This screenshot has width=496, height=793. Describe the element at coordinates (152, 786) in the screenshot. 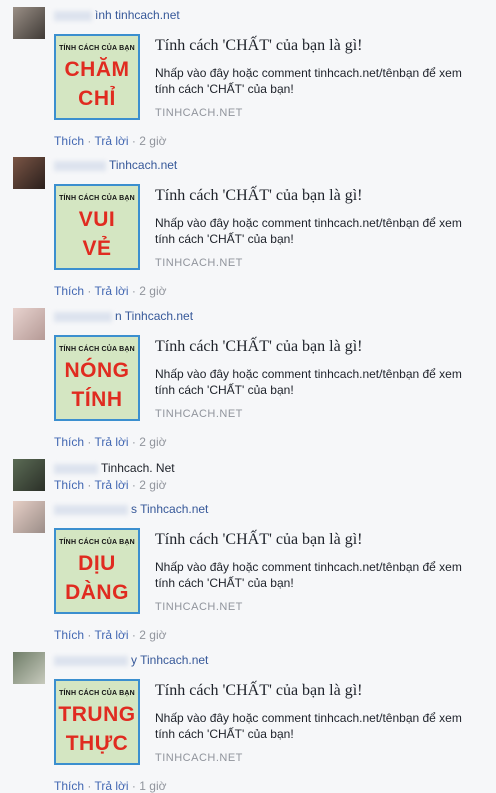

I see `comment-time: 1 giờ` at that location.